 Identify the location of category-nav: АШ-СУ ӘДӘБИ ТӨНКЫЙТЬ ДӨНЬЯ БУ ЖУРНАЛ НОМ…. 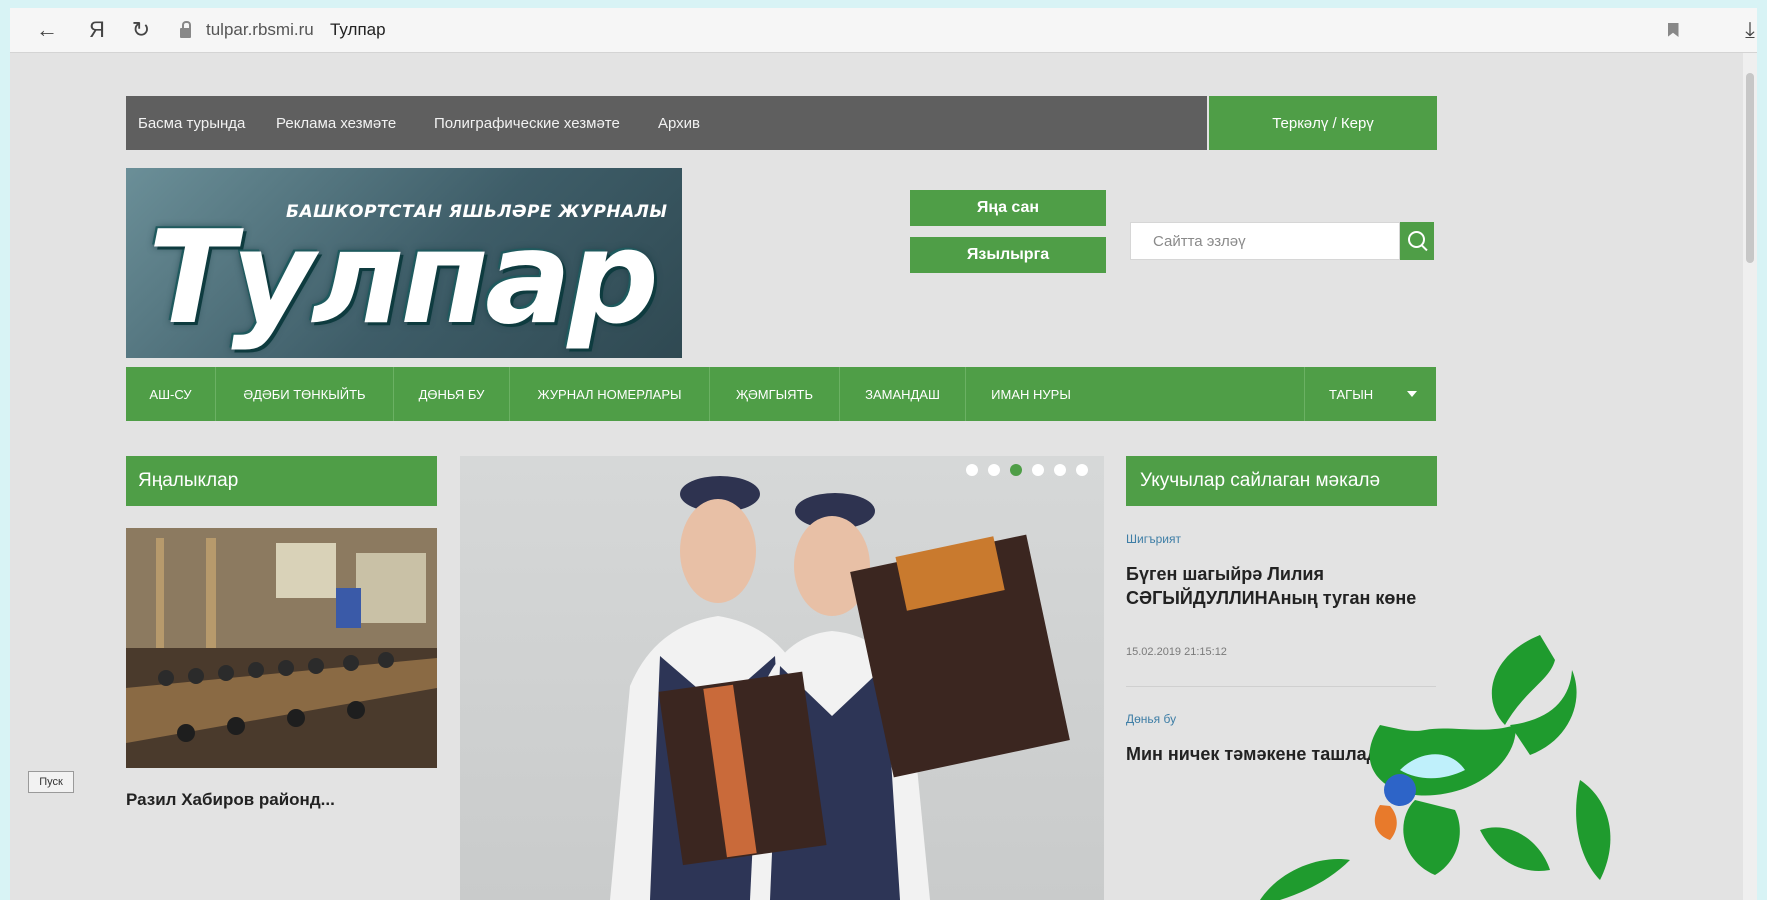
(781, 394).